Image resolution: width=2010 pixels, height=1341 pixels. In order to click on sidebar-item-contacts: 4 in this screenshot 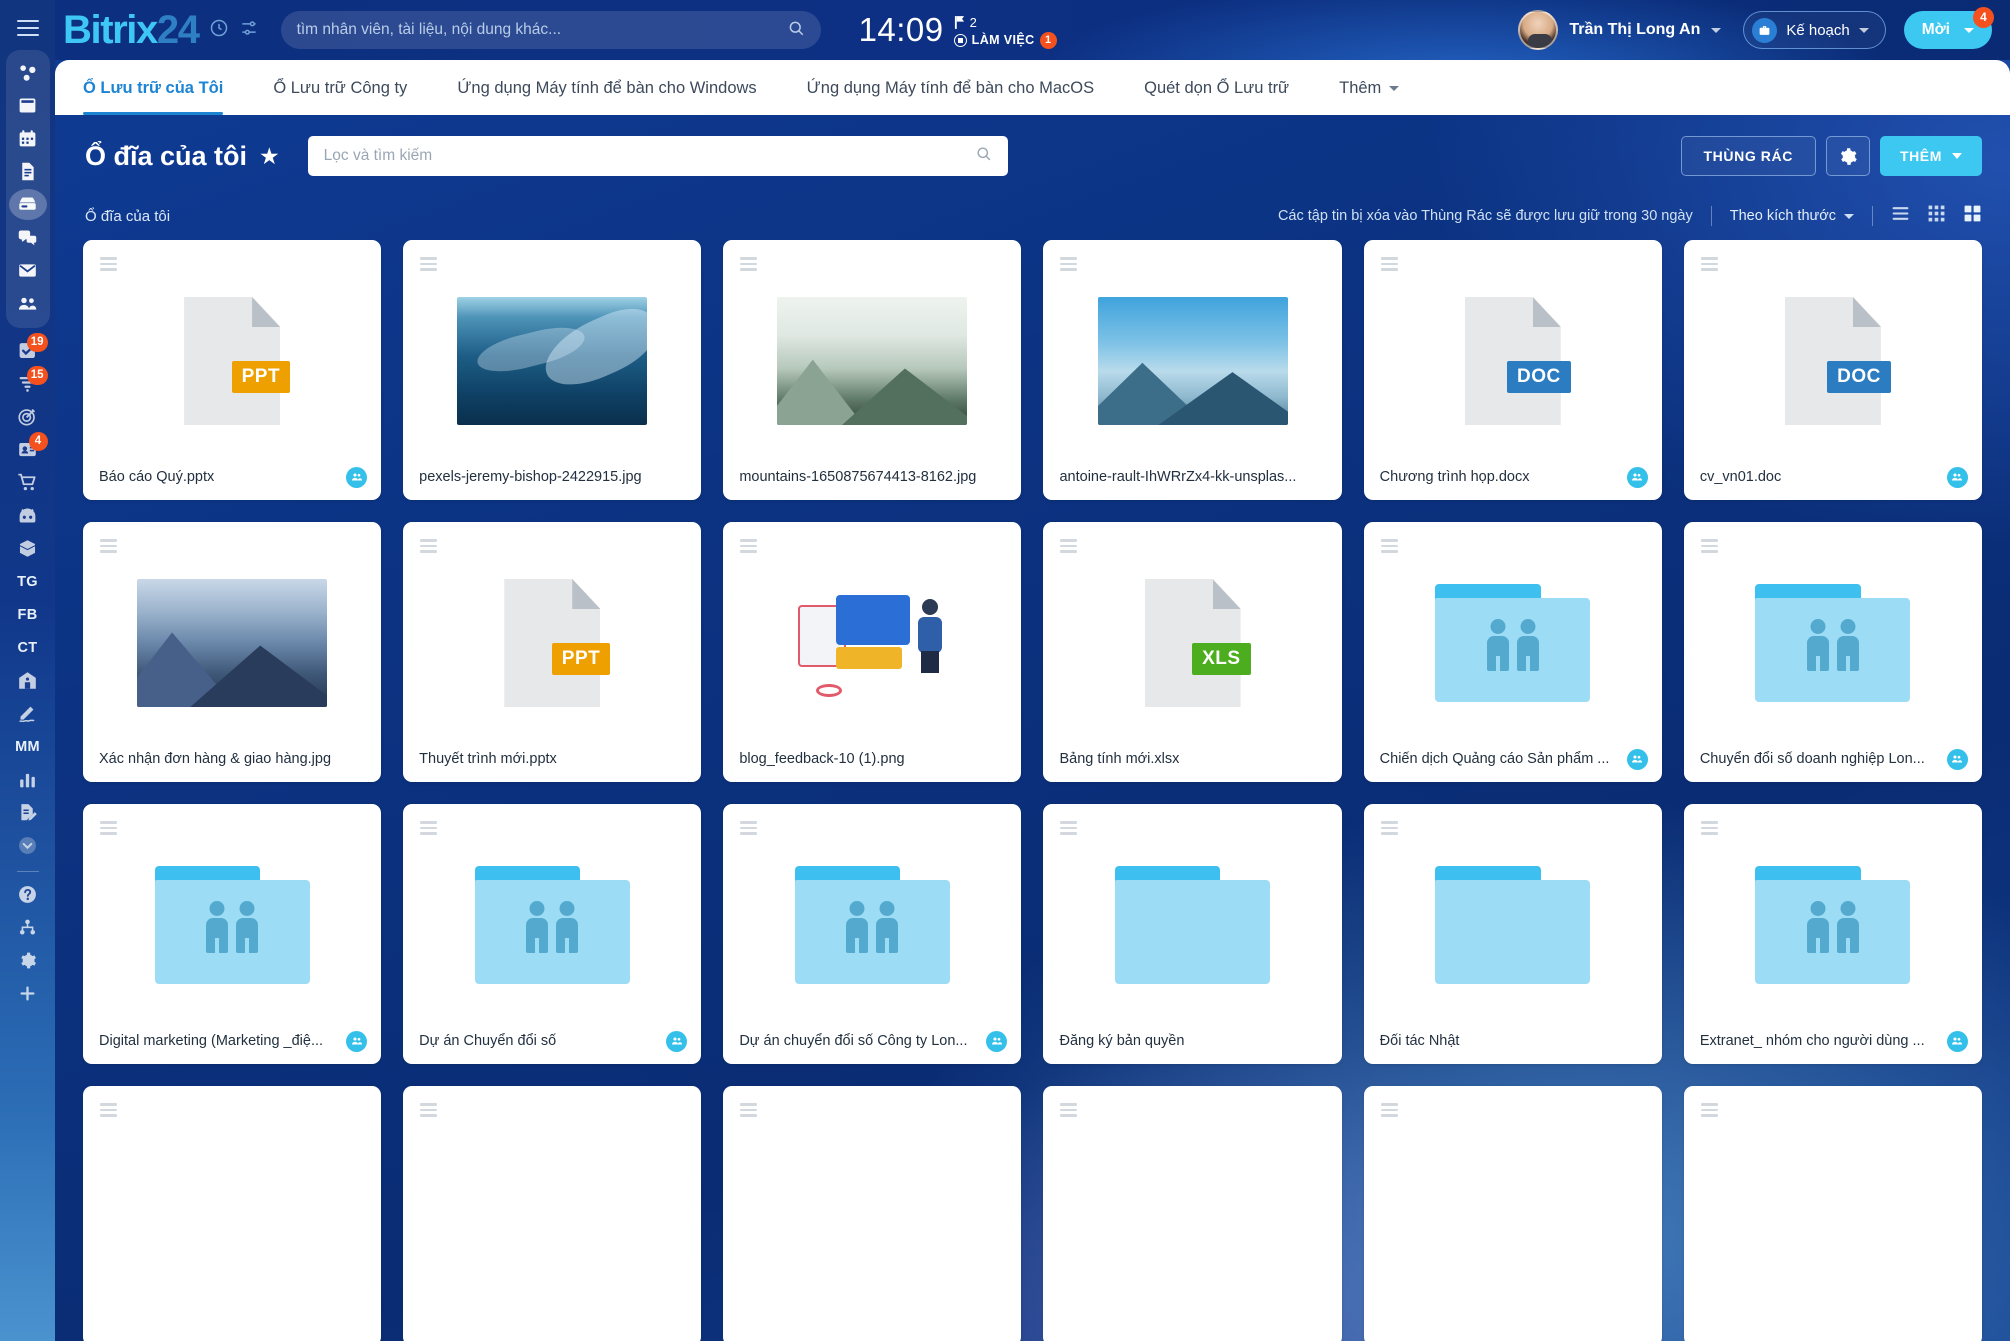, I will do `click(28, 449)`.